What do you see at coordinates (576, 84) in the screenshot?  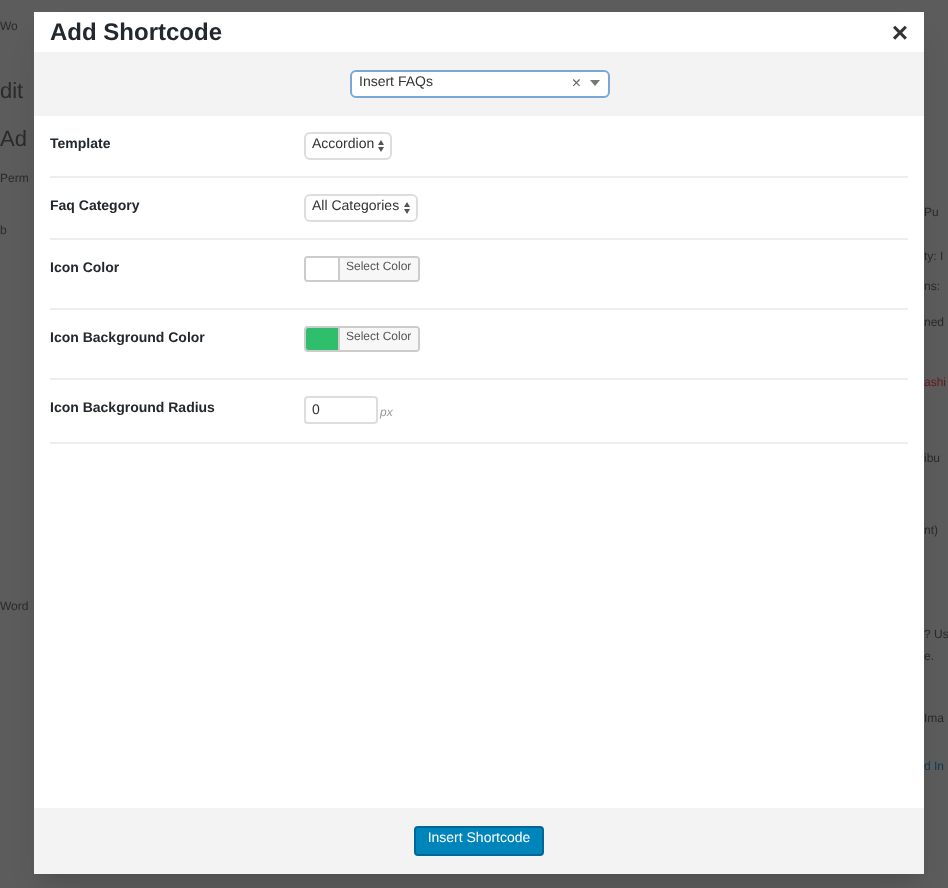 I see `clear-button: ×` at bounding box center [576, 84].